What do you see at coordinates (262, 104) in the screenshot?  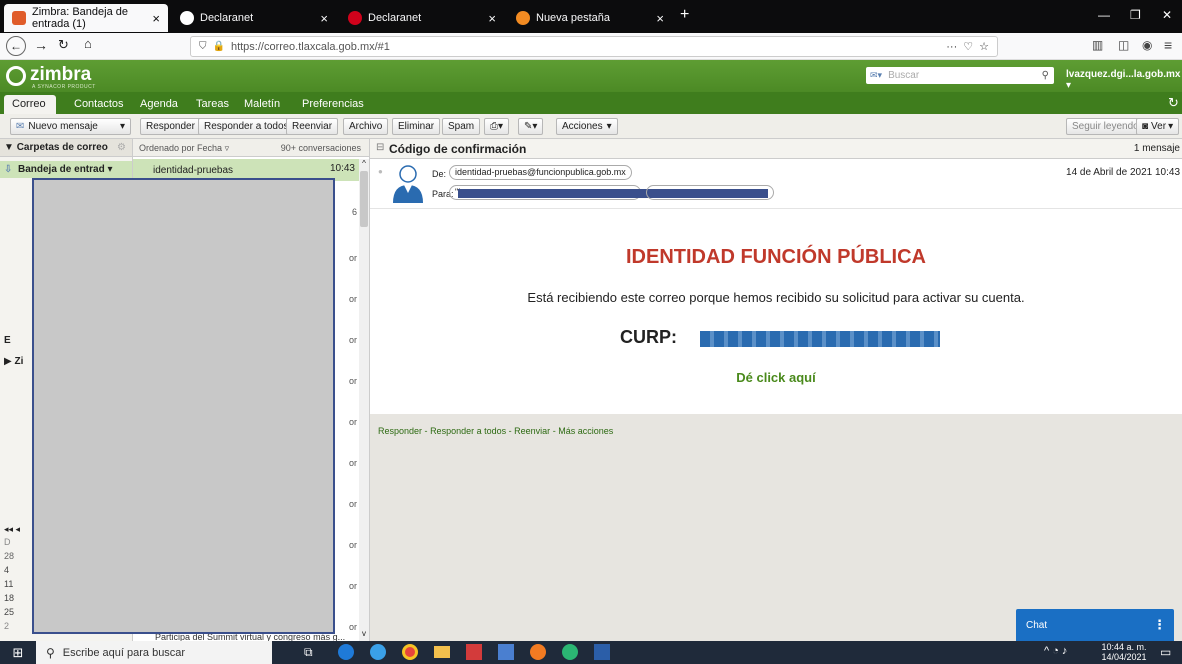 I see `tab-maletin: Maletín` at bounding box center [262, 104].